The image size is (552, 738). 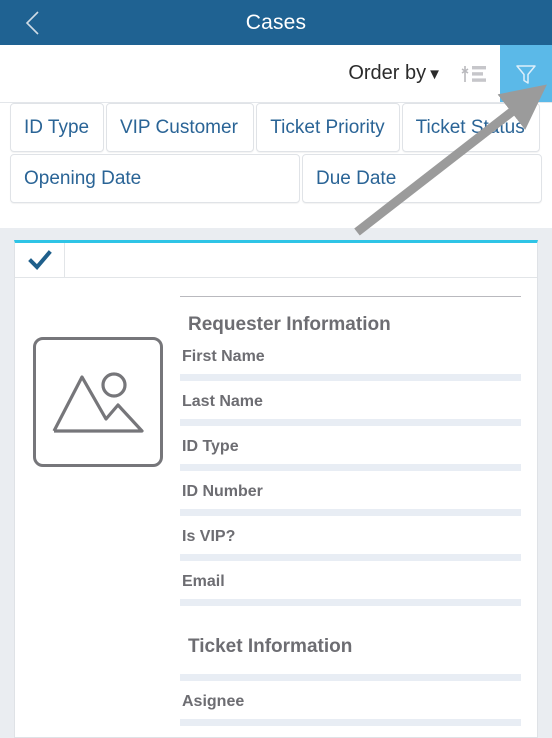 I want to click on field-label: Email, so click(x=203, y=581).